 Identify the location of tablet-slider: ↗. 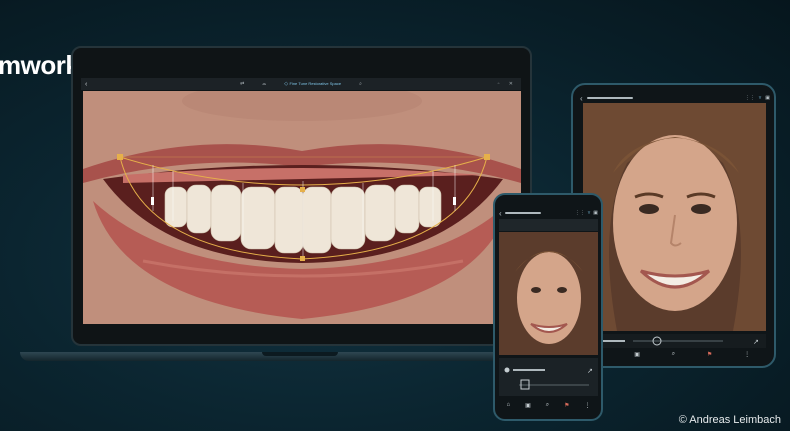
(674, 341).